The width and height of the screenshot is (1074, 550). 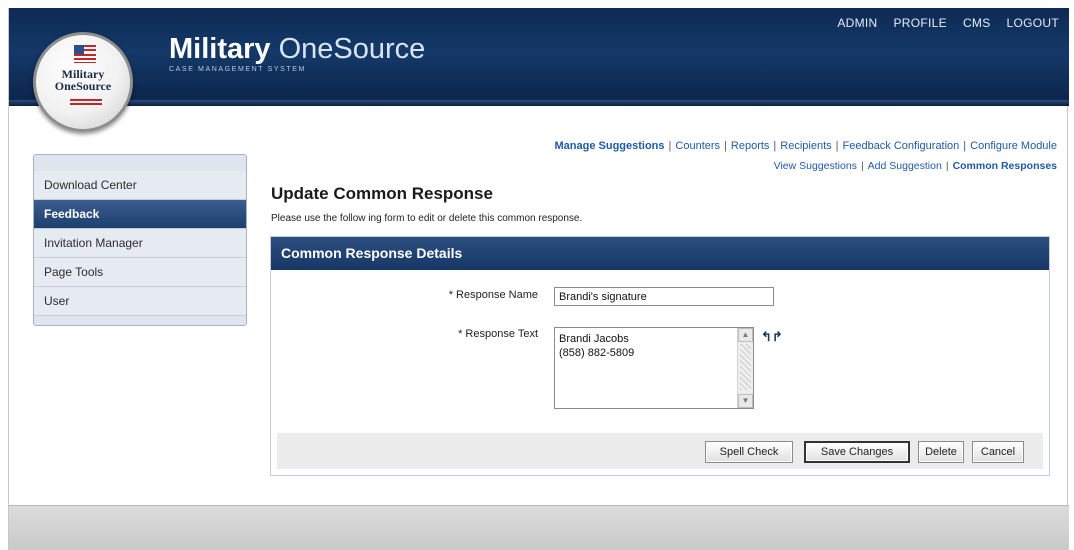 What do you see at coordinates (660, 253) in the screenshot?
I see `panel-title: Common Response Details` at bounding box center [660, 253].